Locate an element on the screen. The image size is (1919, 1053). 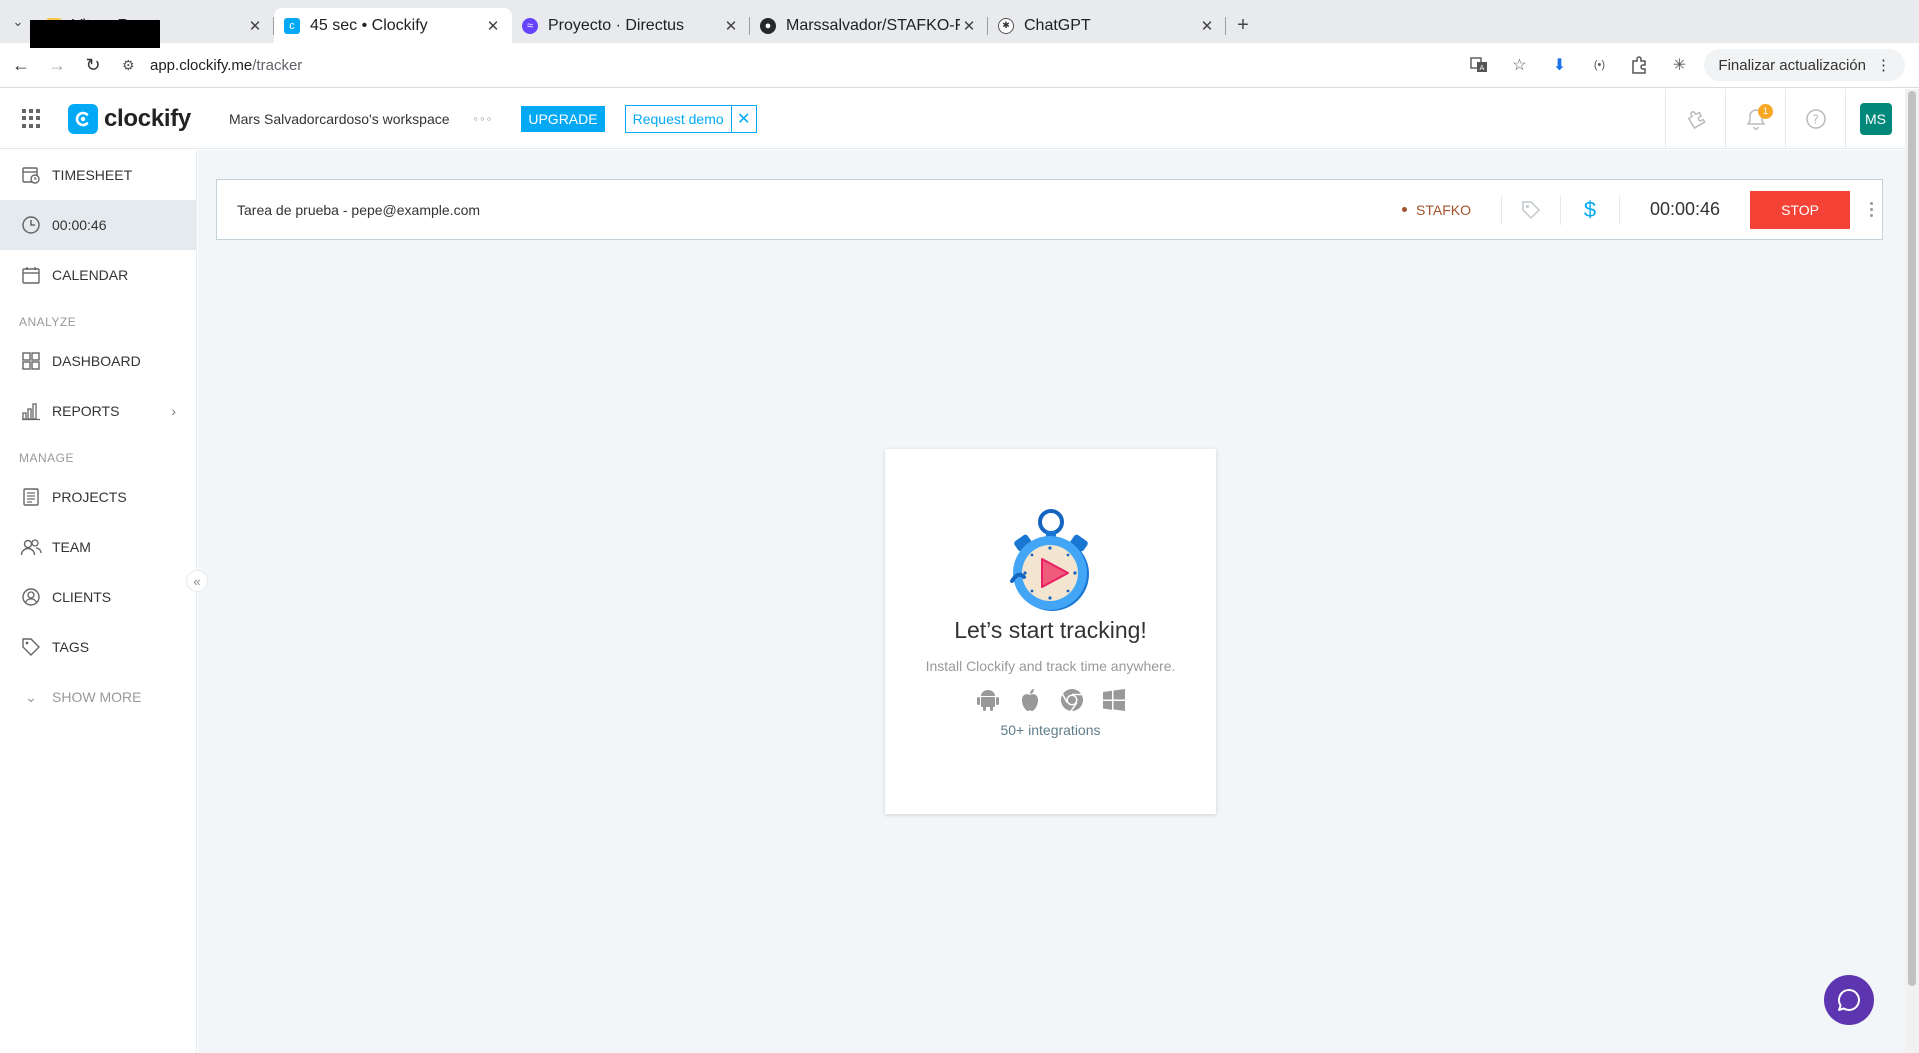
sidebar-item-label: TEAM is located at coordinates (71, 547).